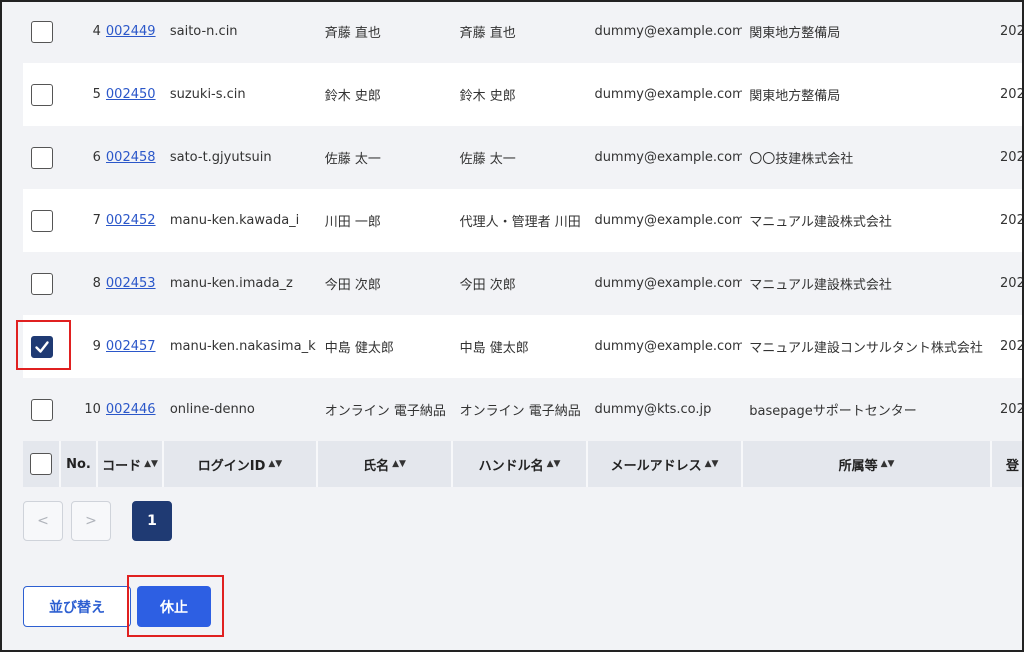 This screenshot has width=1024, height=652. What do you see at coordinates (203, 31) in the screenshot?
I see `row-login-id: saito-n.cin` at bounding box center [203, 31].